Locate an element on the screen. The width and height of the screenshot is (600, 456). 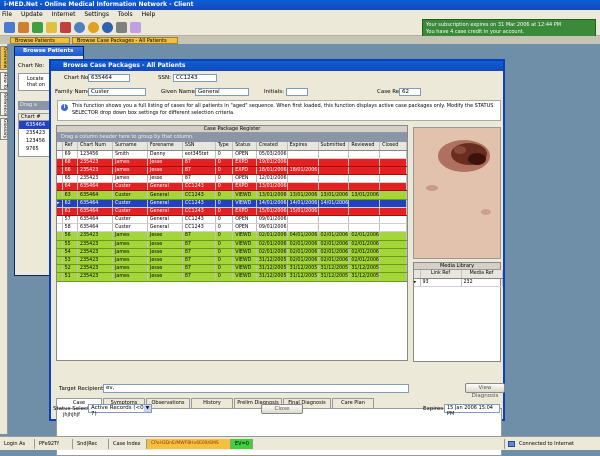
target-recipients-field: ev, is located at coordinates (256, 388).